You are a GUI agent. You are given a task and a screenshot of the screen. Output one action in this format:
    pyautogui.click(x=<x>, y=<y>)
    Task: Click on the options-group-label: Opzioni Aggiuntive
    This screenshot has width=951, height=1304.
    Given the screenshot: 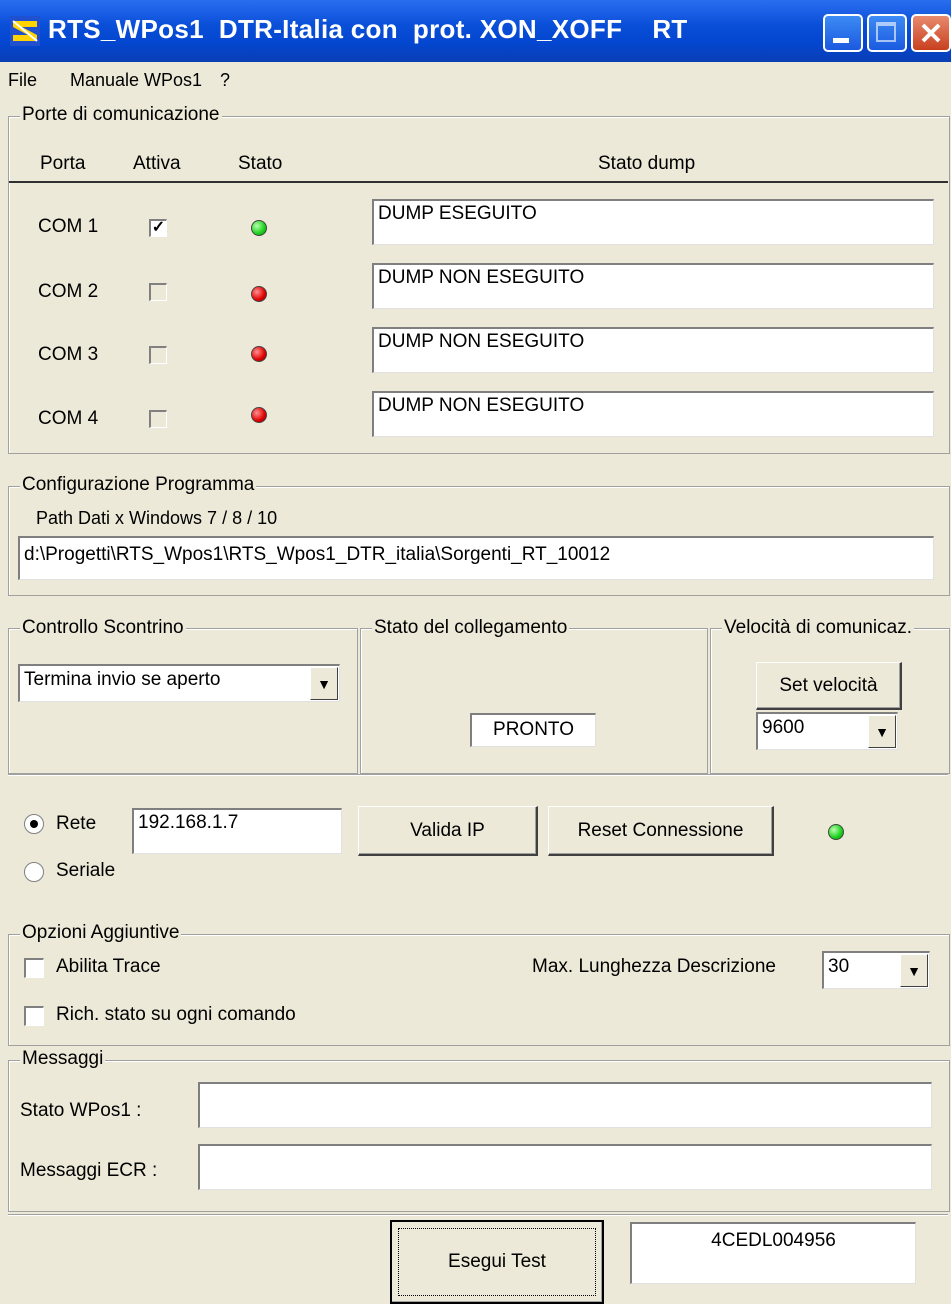 What is the action you would take?
    pyautogui.click(x=101, y=933)
    